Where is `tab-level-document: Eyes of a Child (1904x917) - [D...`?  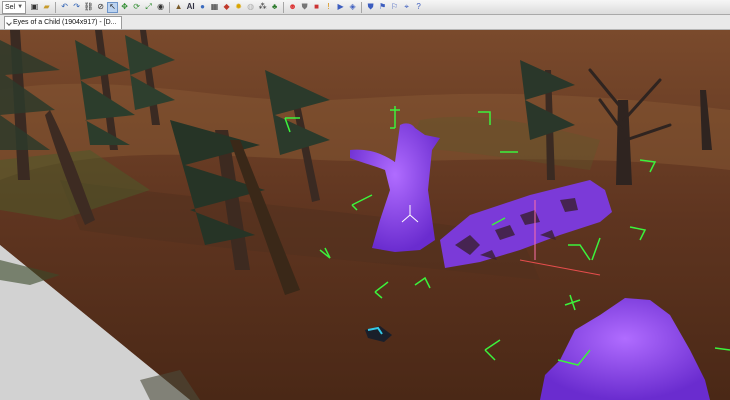 tab-level-document: Eyes of a Child (1904x917) - [D... is located at coordinates (63, 22).